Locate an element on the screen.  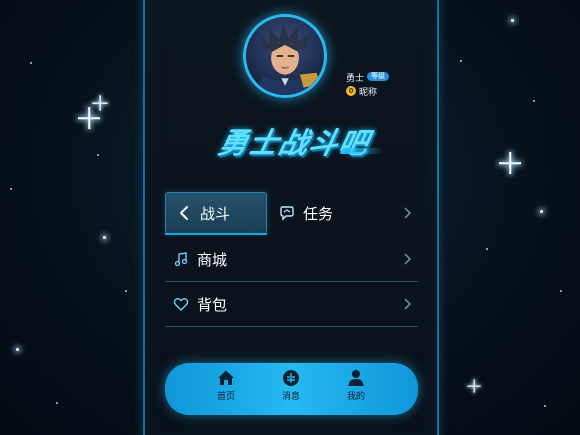
chevron-left-icon is located at coordinates (184, 213).